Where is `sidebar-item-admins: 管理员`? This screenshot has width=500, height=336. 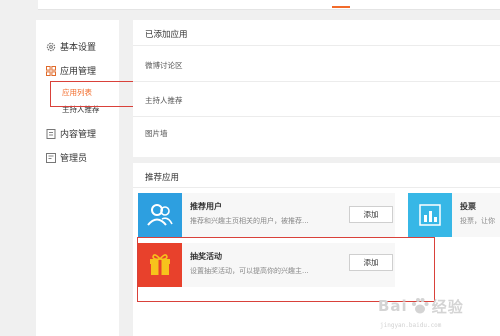 sidebar-item-admins: 管理员 is located at coordinates (66, 157).